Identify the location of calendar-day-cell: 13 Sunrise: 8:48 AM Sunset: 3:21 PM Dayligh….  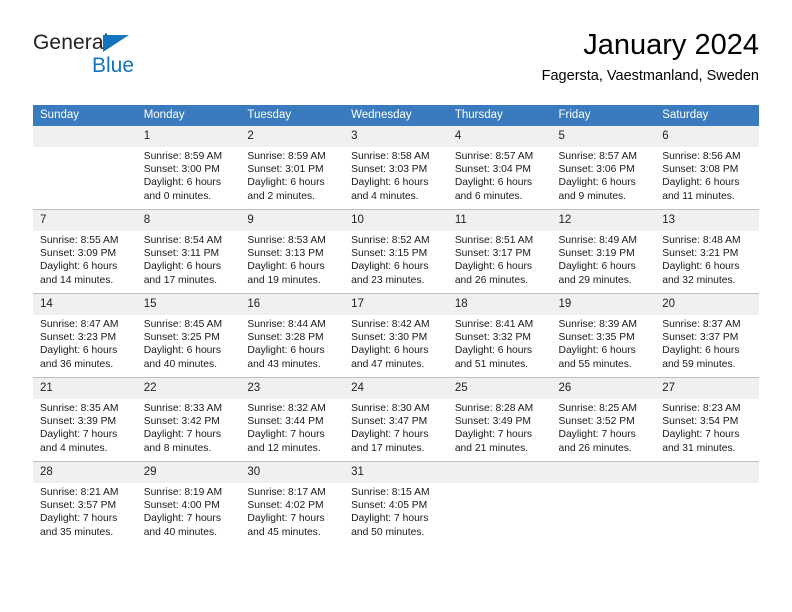
(707, 251).